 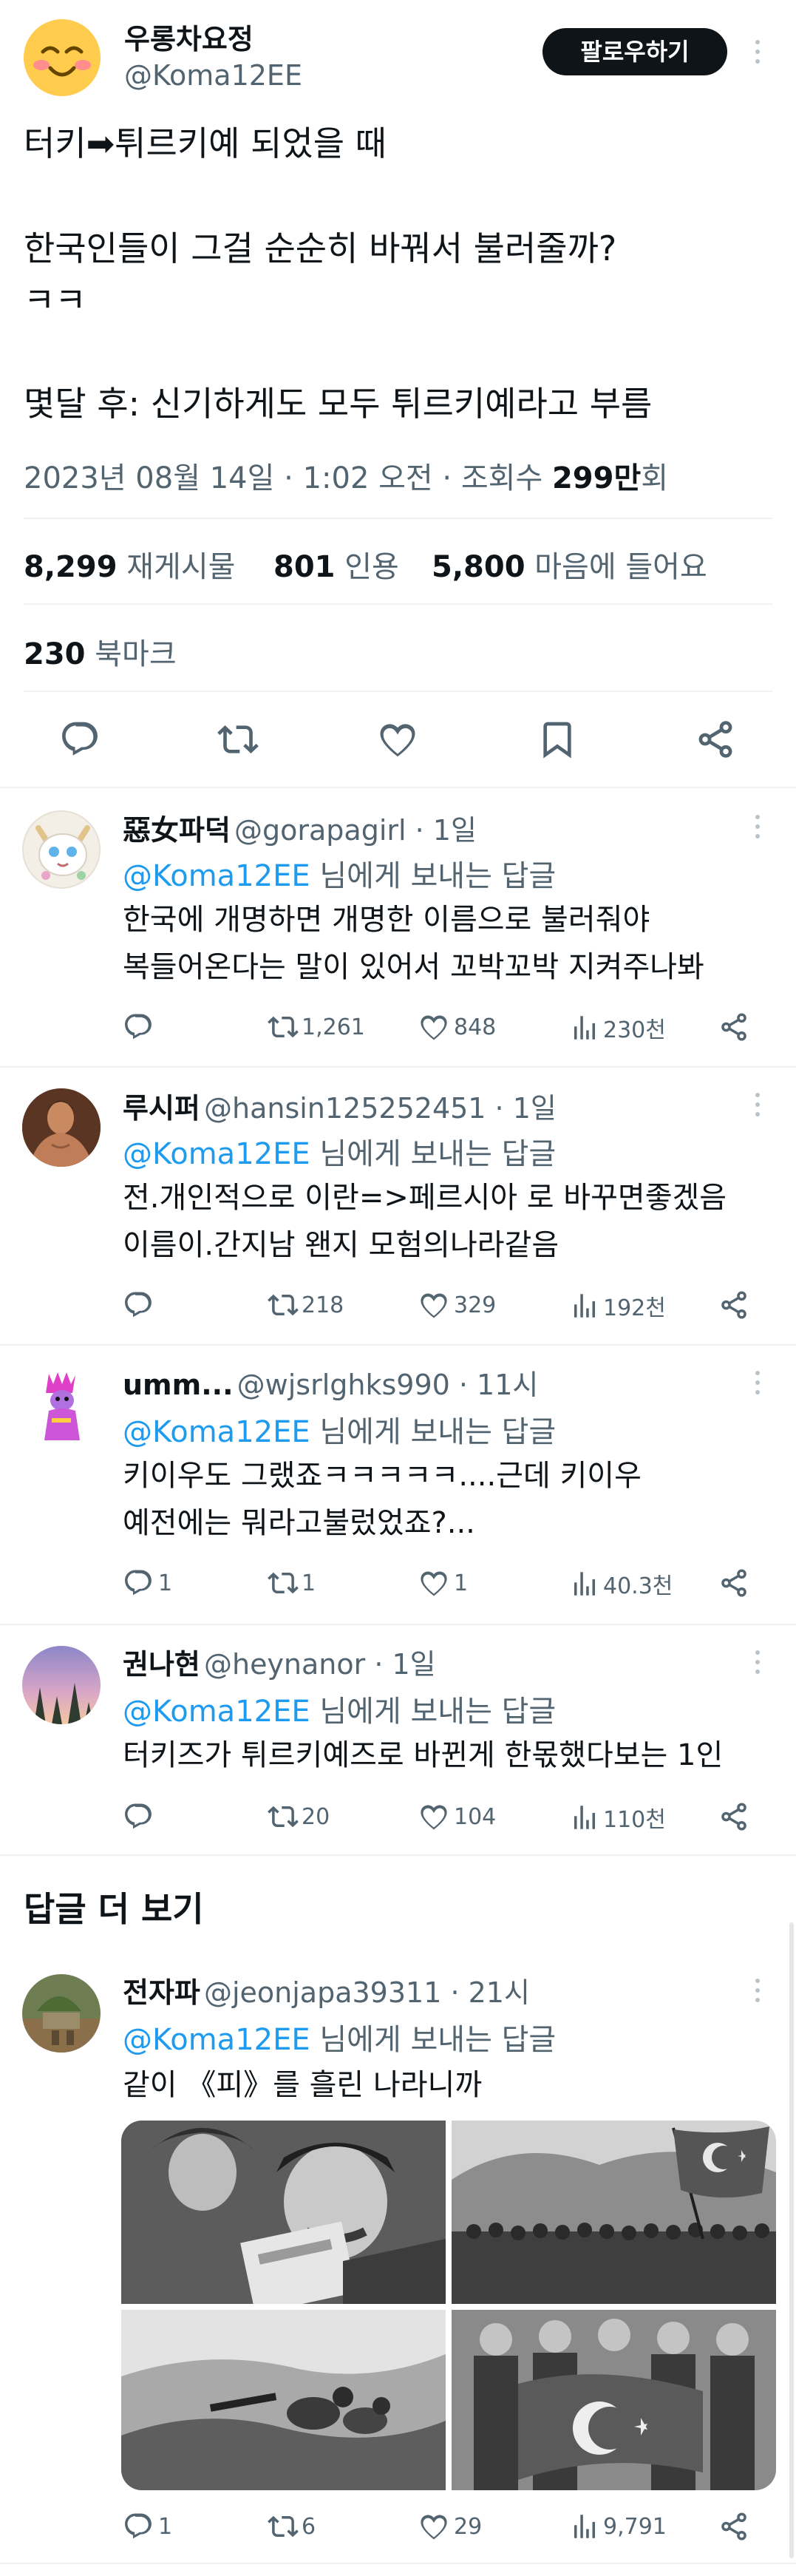 I want to click on man-reading-comic-photo, so click(x=283, y=2212).